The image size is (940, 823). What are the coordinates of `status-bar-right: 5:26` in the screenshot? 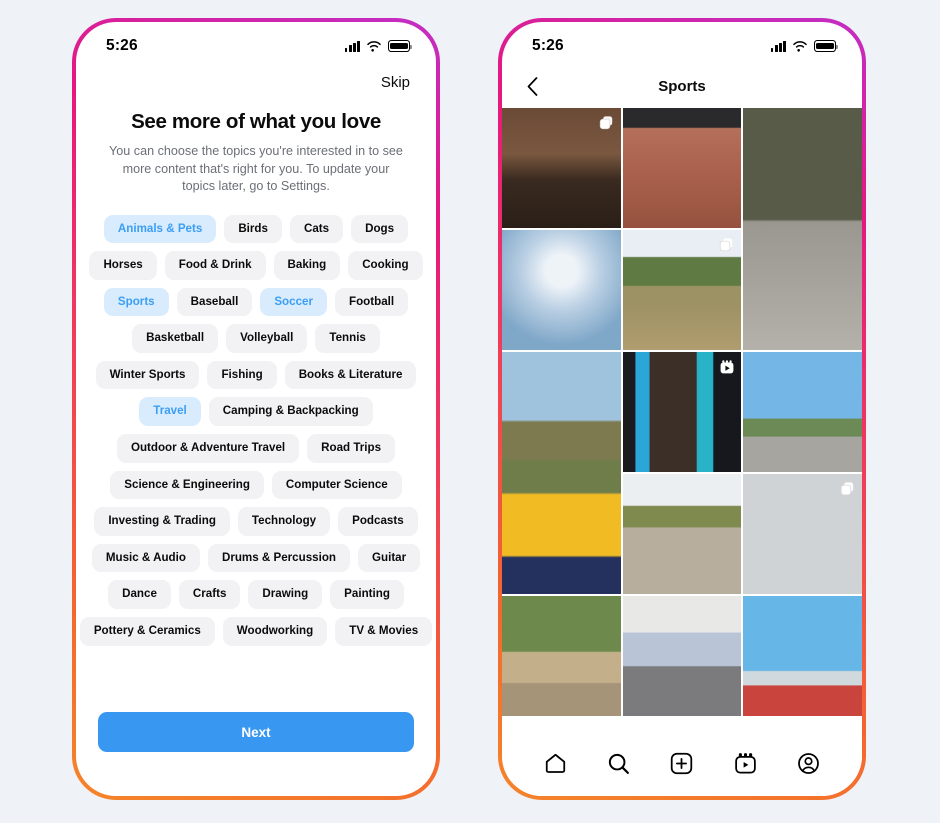 It's located at (682, 43).